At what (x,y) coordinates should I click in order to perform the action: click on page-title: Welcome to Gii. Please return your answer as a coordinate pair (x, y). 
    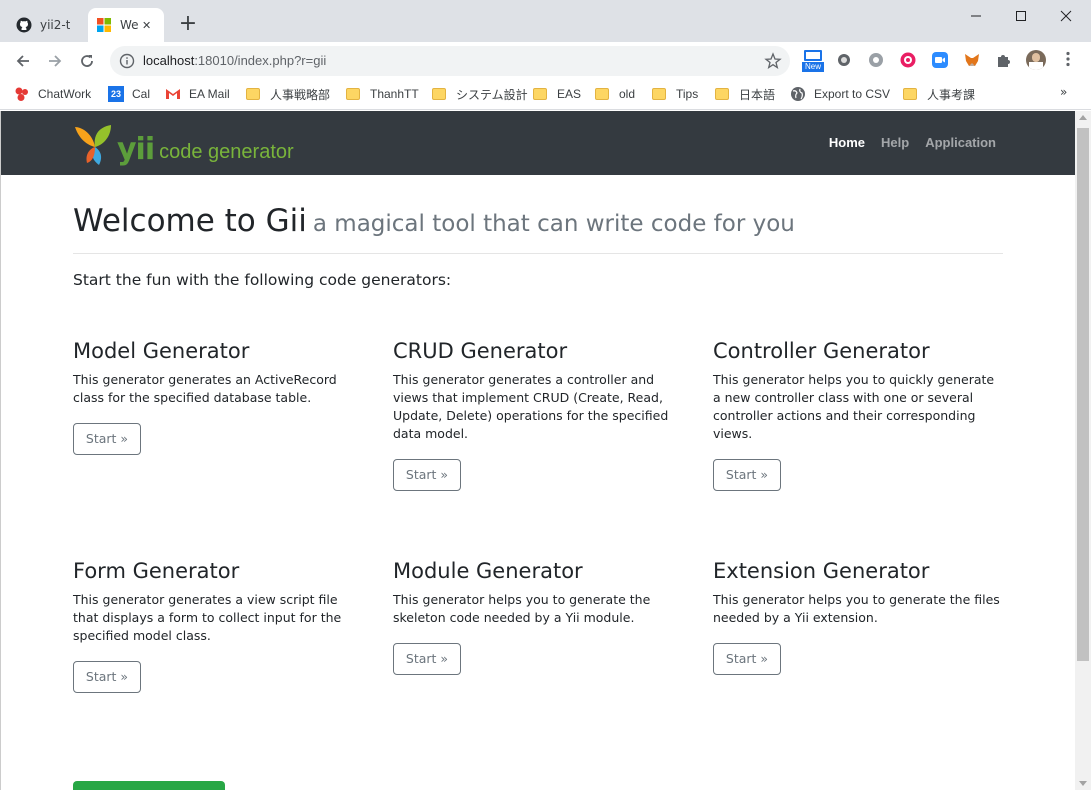
    Looking at the image, I should click on (190, 221).